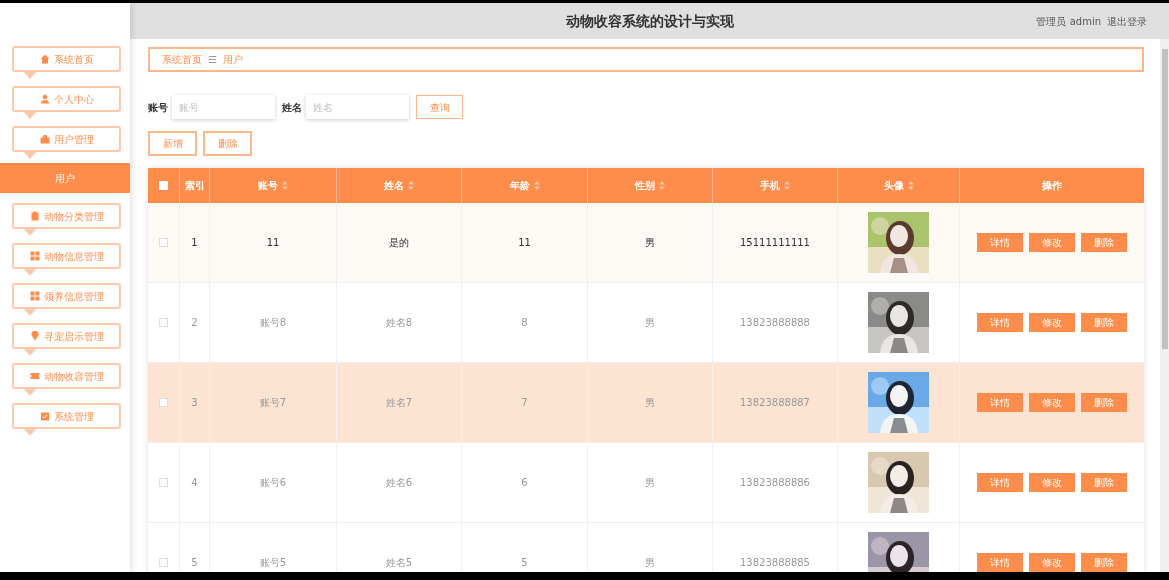 The image size is (1169, 580). What do you see at coordinates (775, 563) in the screenshot?
I see `table-cell-text: 13823888885` at bounding box center [775, 563].